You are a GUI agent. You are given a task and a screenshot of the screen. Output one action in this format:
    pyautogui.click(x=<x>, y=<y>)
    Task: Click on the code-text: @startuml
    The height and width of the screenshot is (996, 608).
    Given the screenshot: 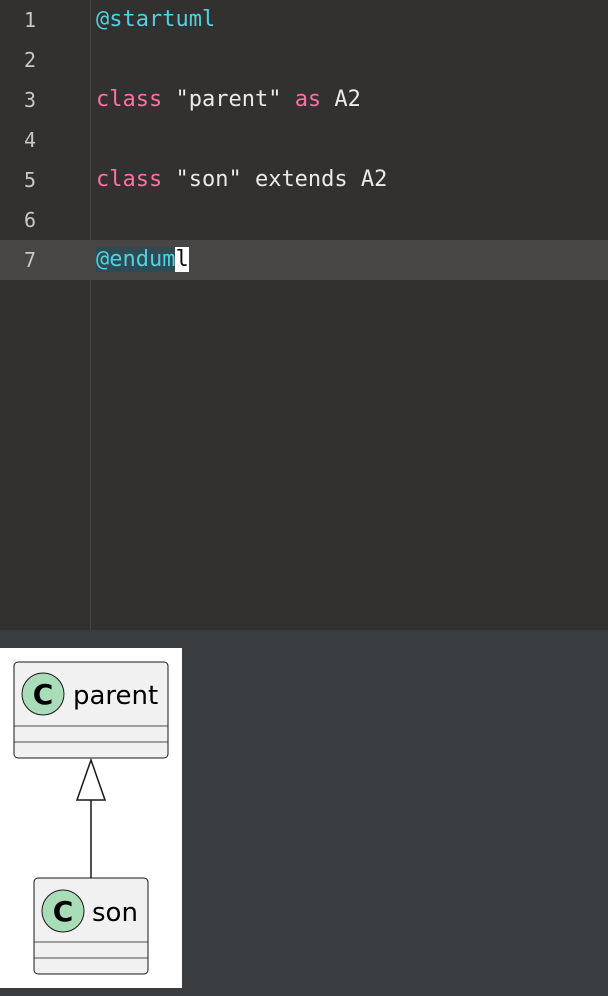 What is the action you would take?
    pyautogui.click(x=155, y=20)
    